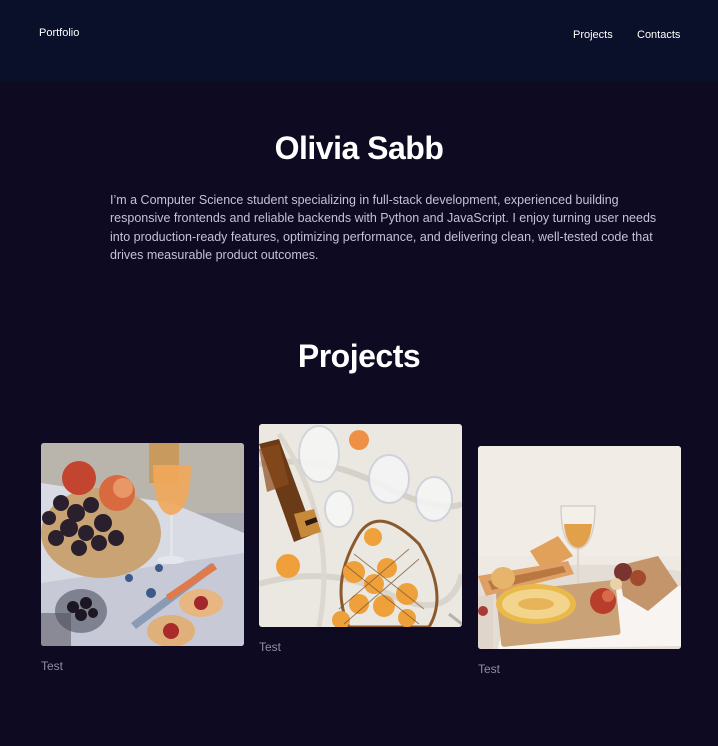  Describe the element at coordinates (359, 356) in the screenshot. I see `projects-section-title: Projects` at that location.